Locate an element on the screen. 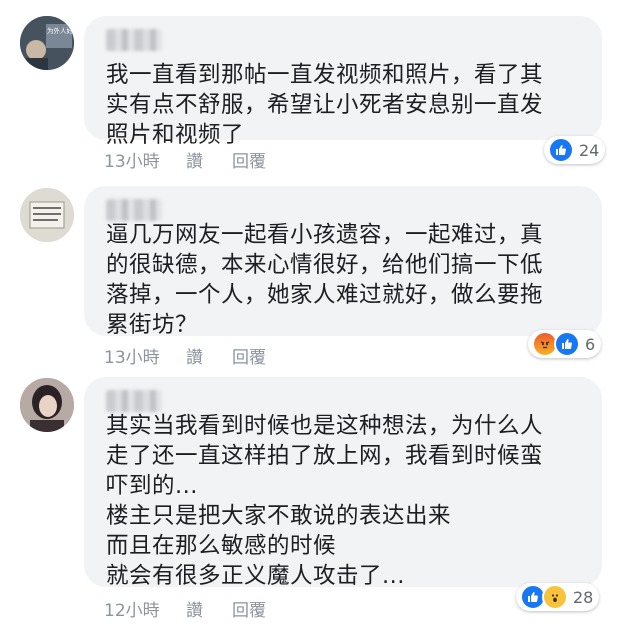  reaction-count: 6 is located at coordinates (590, 344).